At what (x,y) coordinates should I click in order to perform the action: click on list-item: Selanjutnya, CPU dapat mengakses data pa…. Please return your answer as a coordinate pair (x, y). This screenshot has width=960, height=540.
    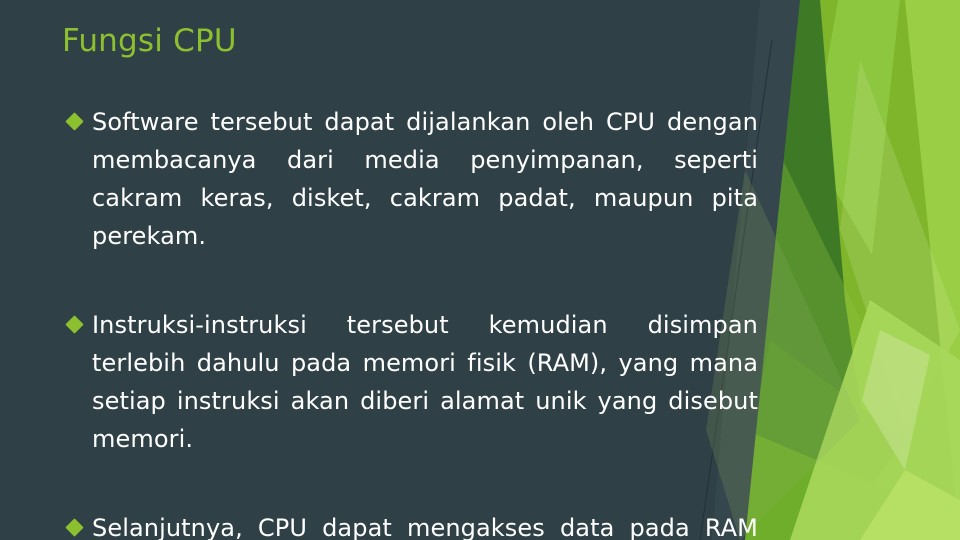
    Looking at the image, I should click on (411, 524).